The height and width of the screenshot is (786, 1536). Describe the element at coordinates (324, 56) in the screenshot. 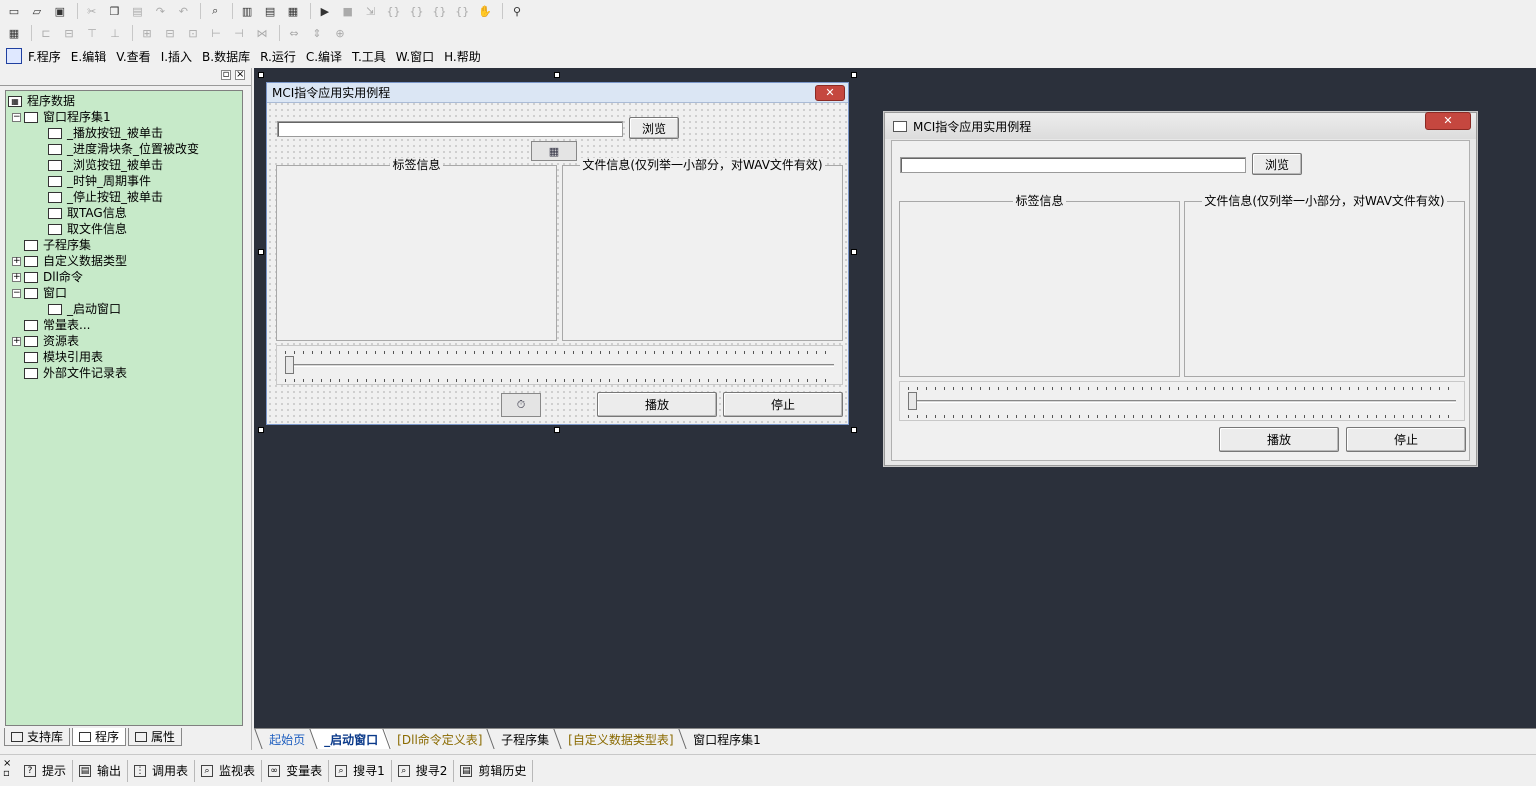

I see `menu-compile: C.编译` at that location.